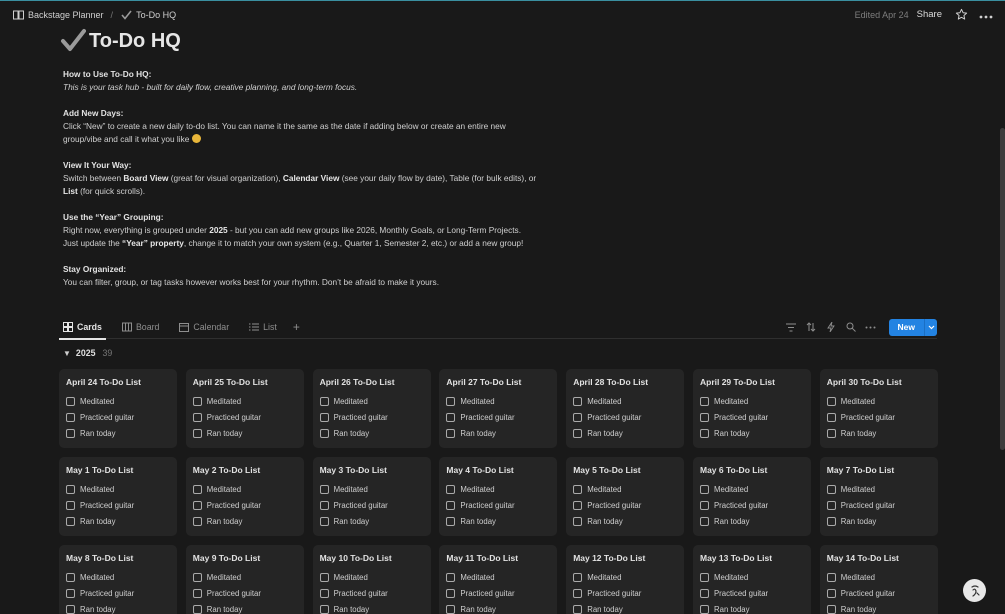 Image resolution: width=1005 pixels, height=614 pixels. Describe the element at coordinates (156, 15) in the screenshot. I see `breadcrumb-current: To-Do HQ` at that location.